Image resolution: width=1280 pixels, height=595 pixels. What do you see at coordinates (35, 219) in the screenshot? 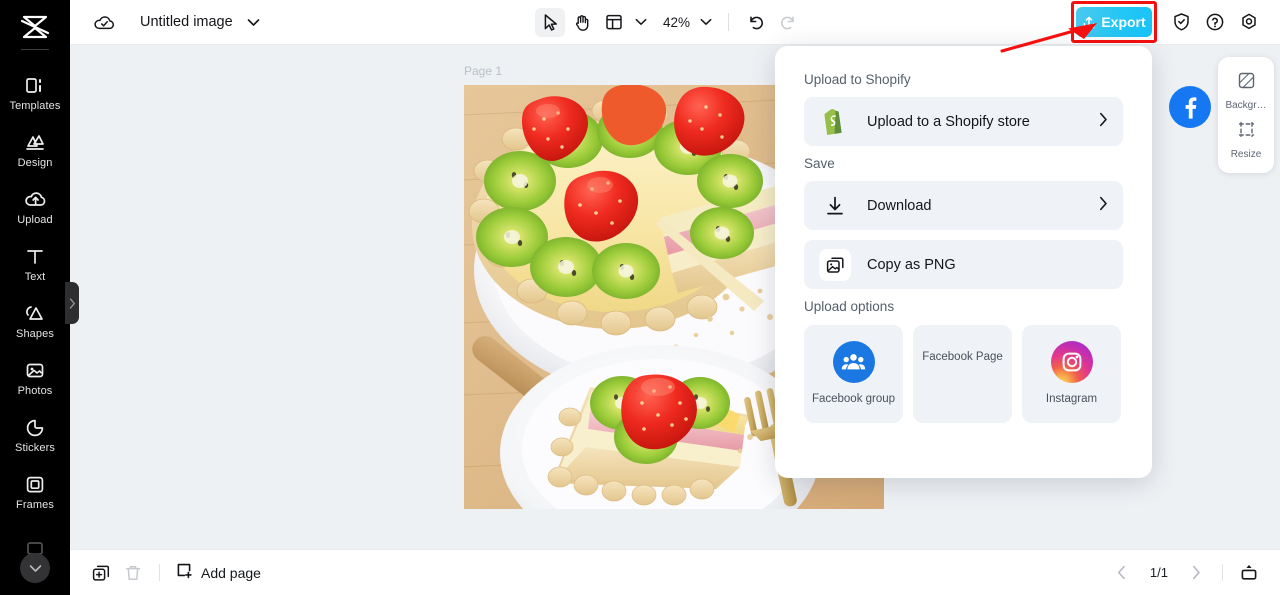
I see `sidebar-item-label: Upload` at bounding box center [35, 219].